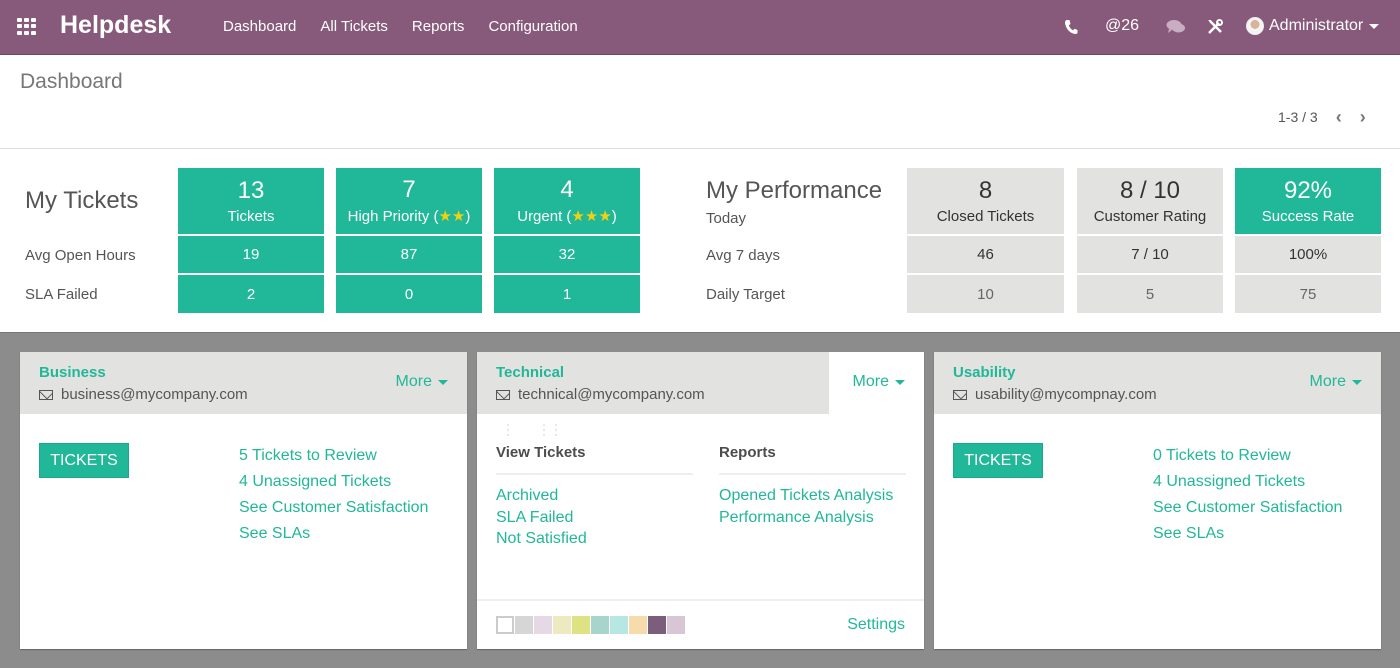 This screenshot has width=1400, height=668. What do you see at coordinates (614, 216) in the screenshot?
I see `label-suffix: )` at bounding box center [614, 216].